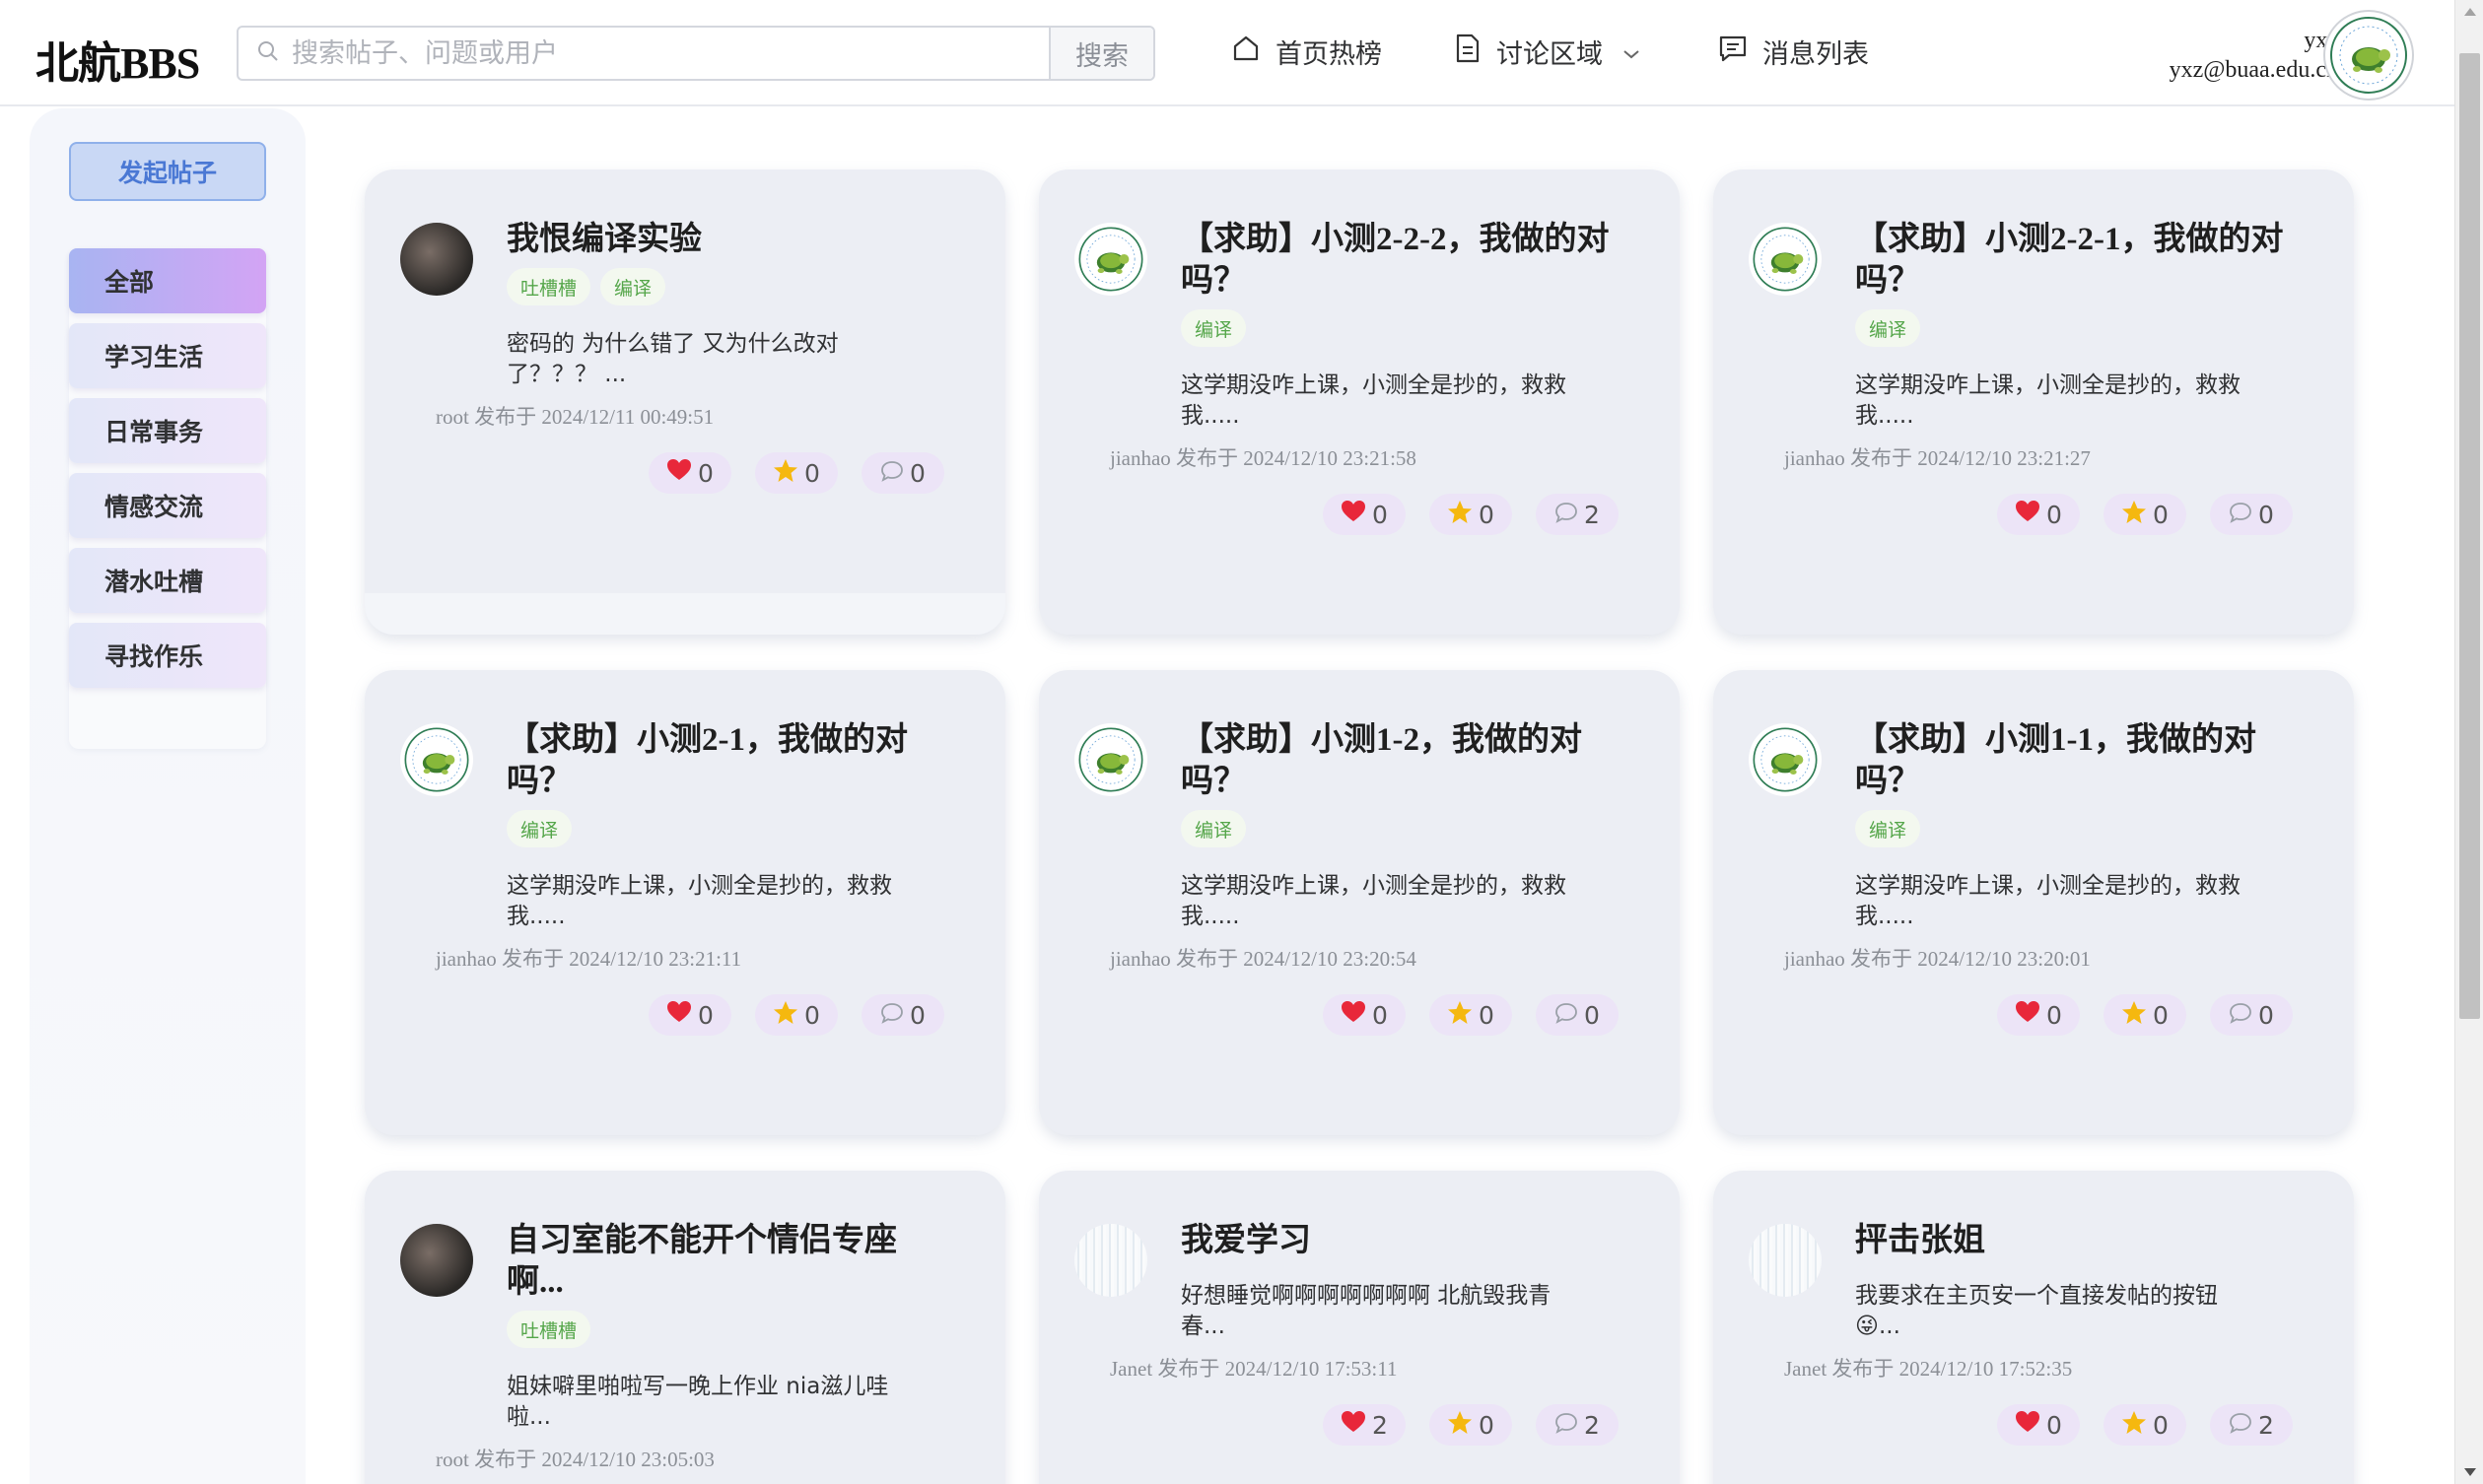  I want to click on post-stats: 0 0 0, so click(2145, 514).